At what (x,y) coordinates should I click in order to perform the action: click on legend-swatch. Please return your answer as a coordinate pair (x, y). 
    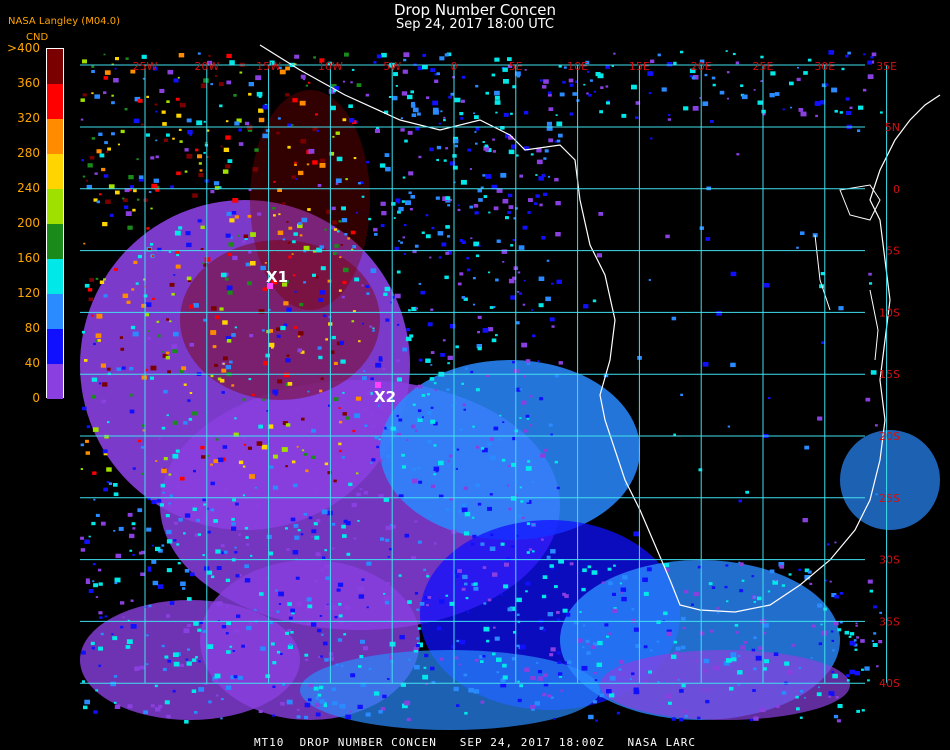
    Looking at the image, I should click on (55, 136).